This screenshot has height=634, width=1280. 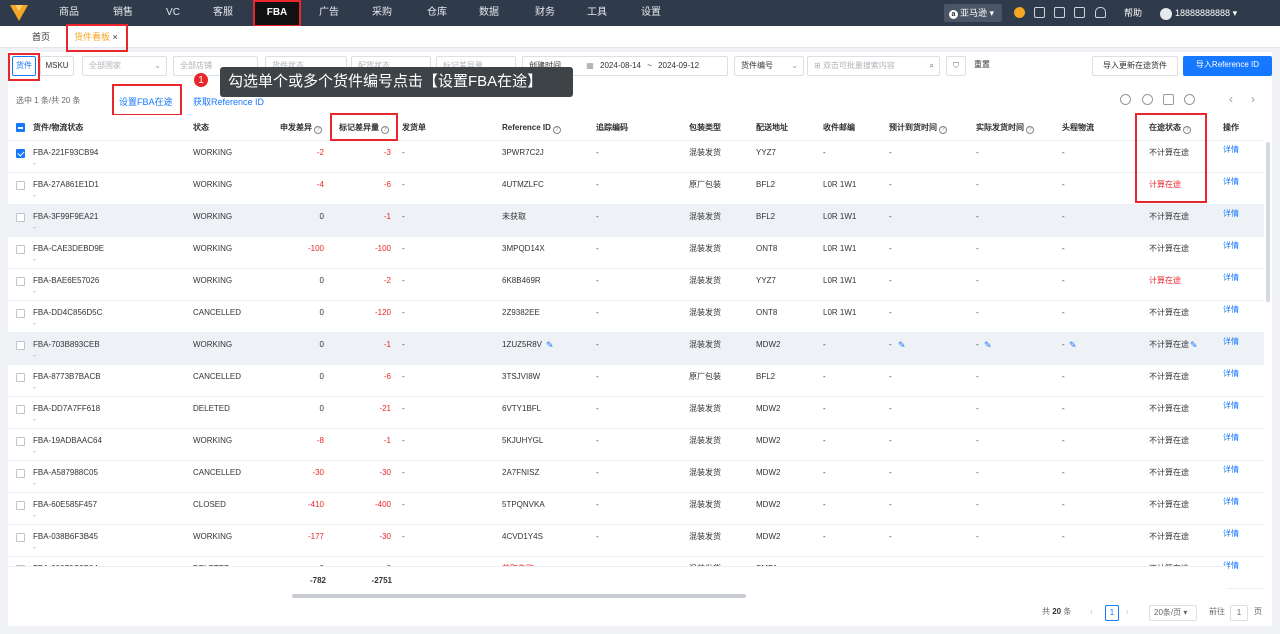 What do you see at coordinates (329, 13) in the screenshot?
I see `nav-item: 广告` at bounding box center [329, 13].